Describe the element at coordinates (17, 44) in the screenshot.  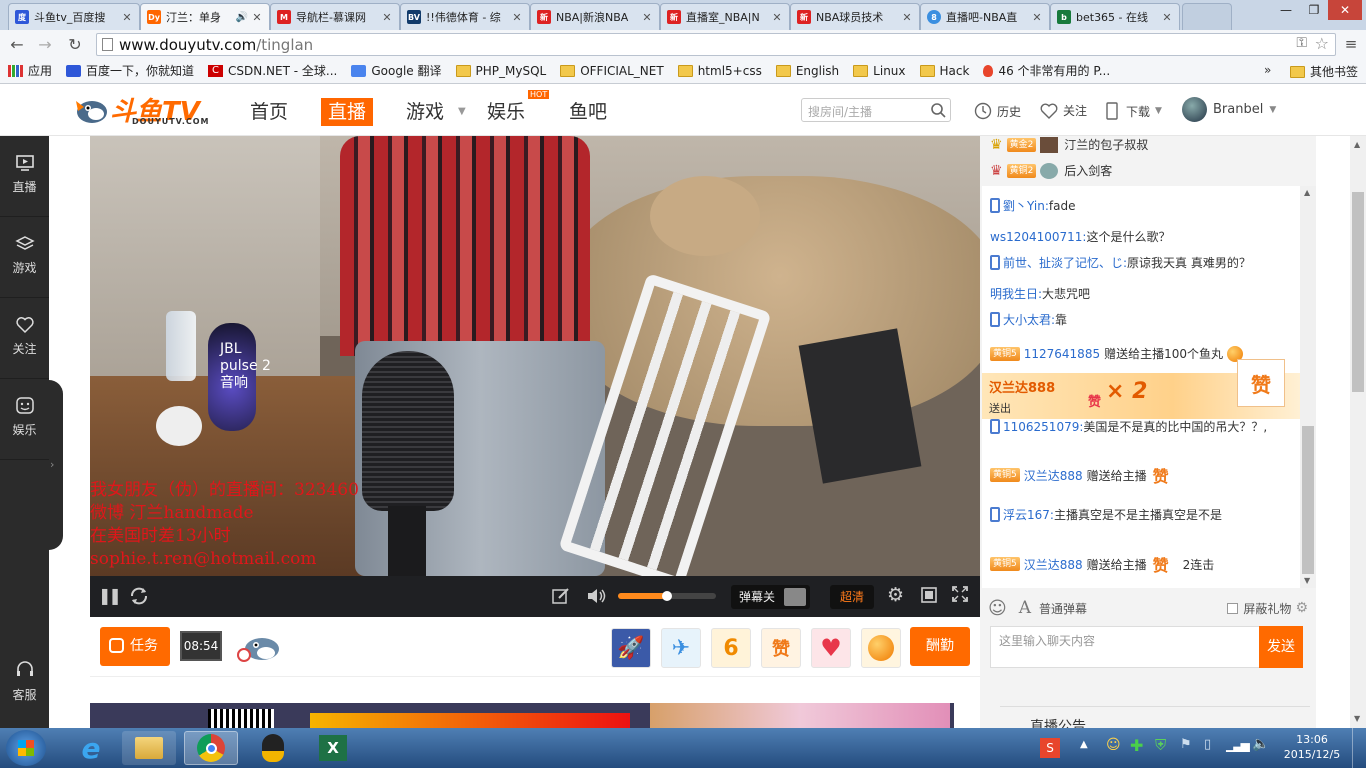
I see `back-button: ←` at that location.